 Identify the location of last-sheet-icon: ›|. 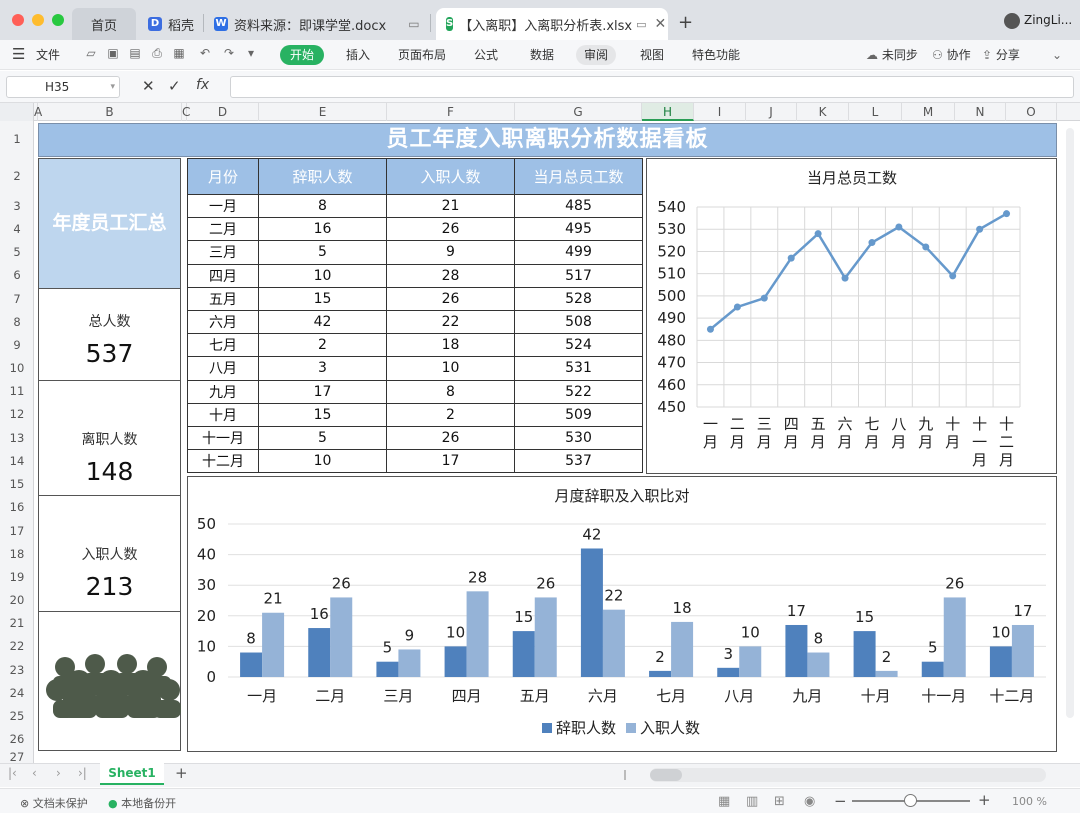
(82, 773).